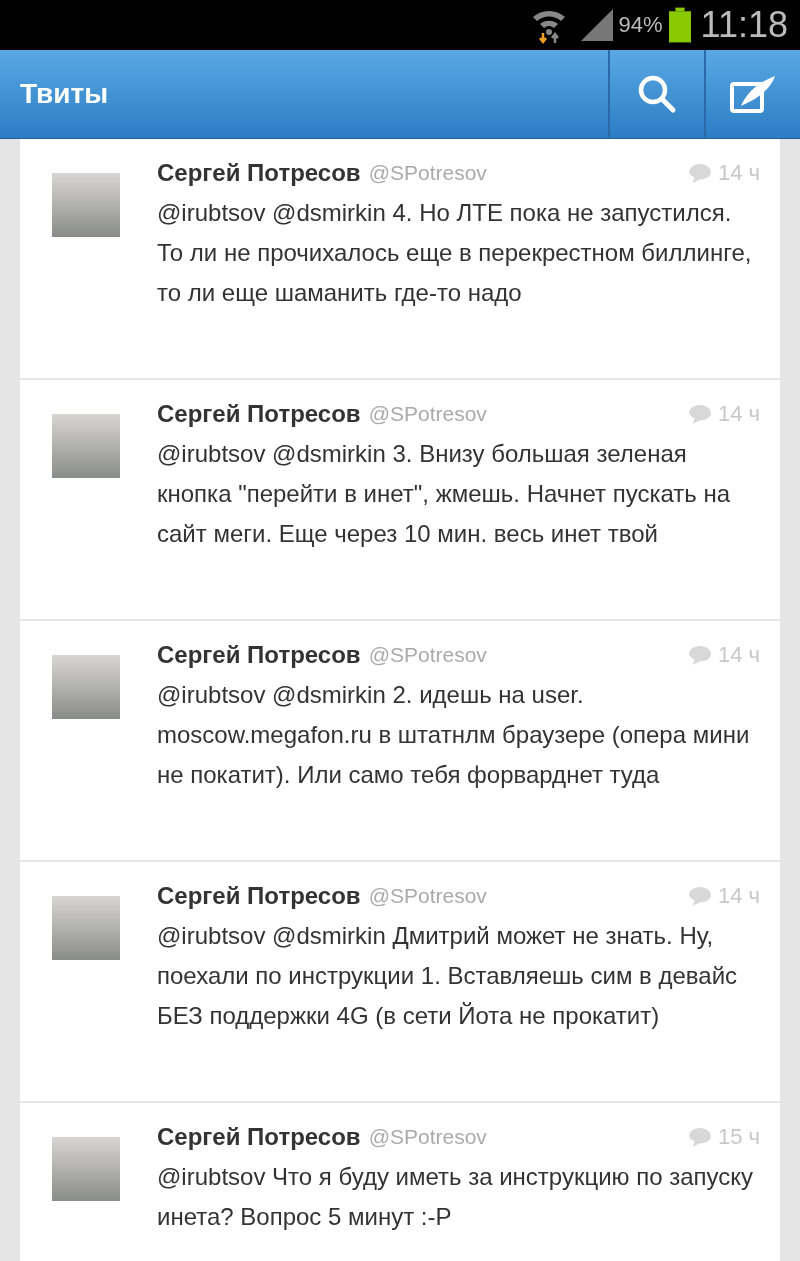 This screenshot has height=1261, width=800. I want to click on compose-icon, so click(753, 94).